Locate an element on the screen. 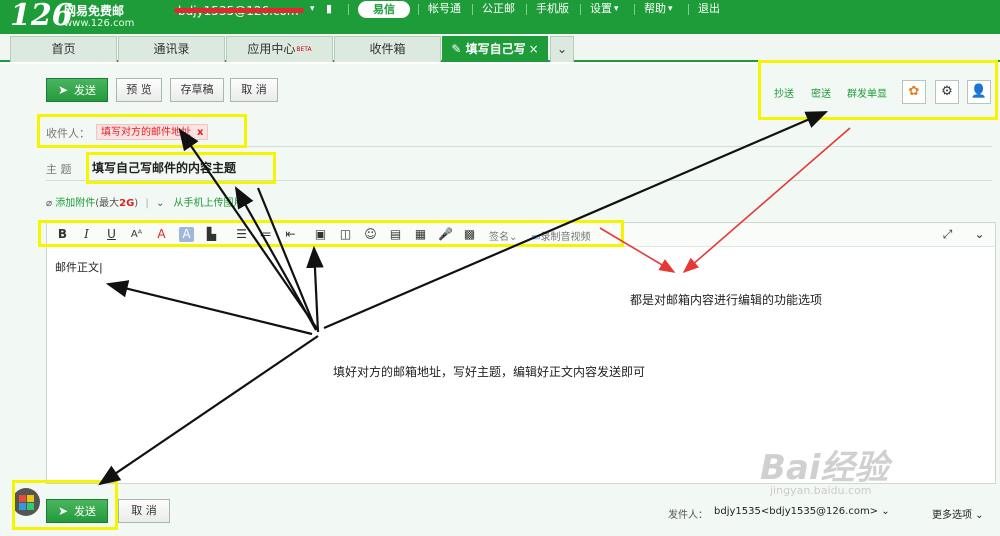 This screenshot has width=1000, height=536. arrow-to-subject is located at coordinates (275, 258).